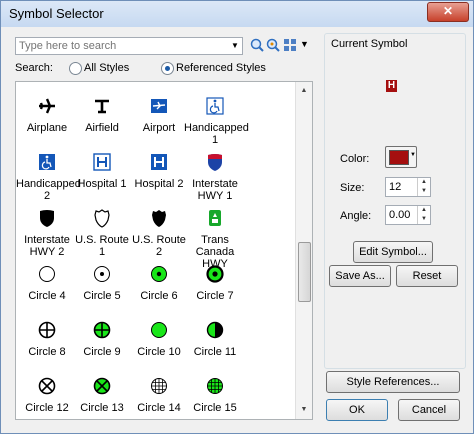  What do you see at coordinates (159, 296) in the screenshot?
I see `symbol-label: Circle 6` at bounding box center [159, 296].